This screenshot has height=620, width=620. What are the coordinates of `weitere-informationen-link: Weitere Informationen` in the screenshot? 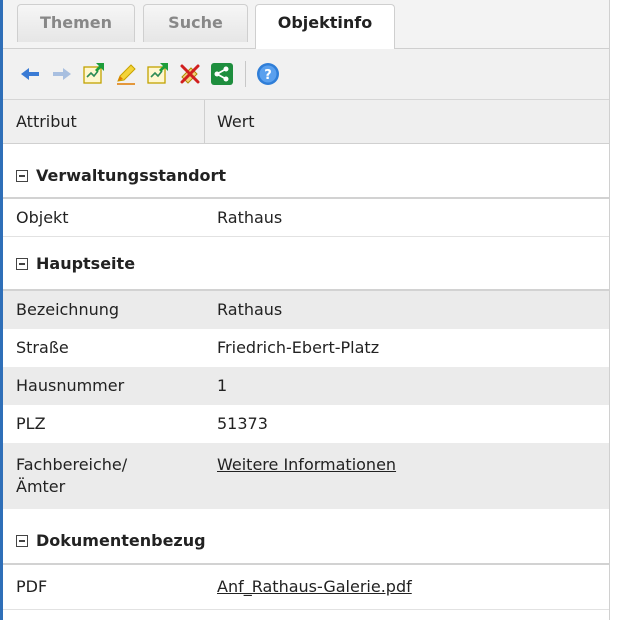 It's located at (306, 464).